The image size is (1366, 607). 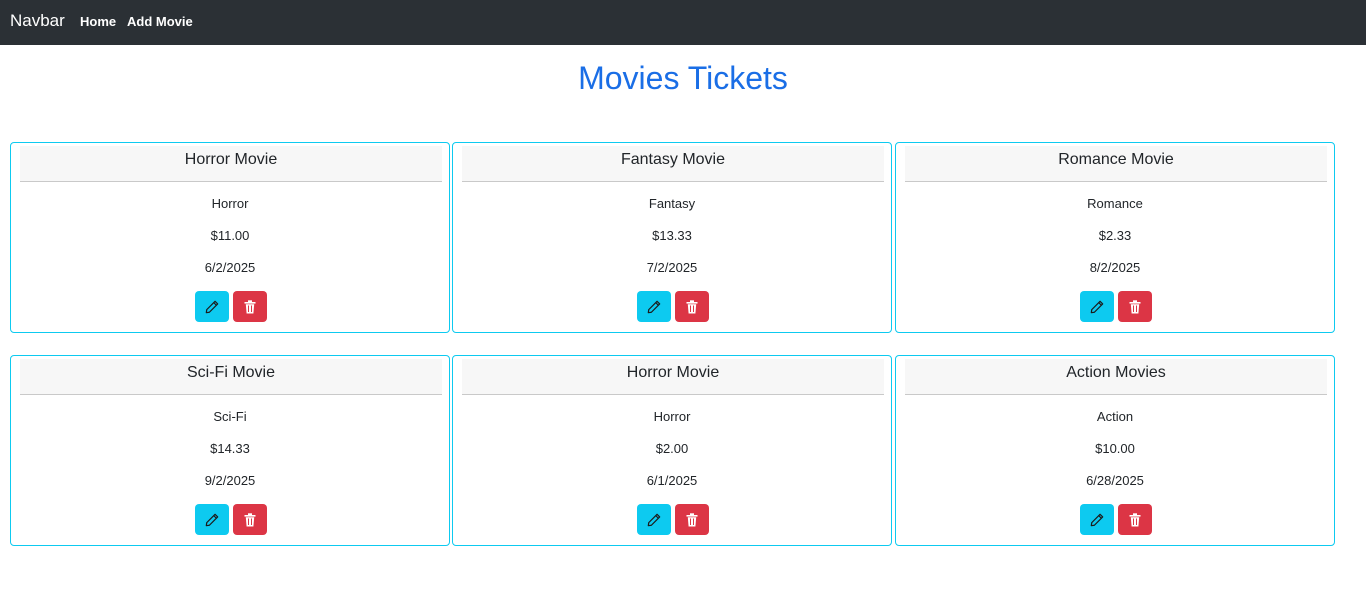 I want to click on movie-price: $13.33, so click(x=672, y=235).